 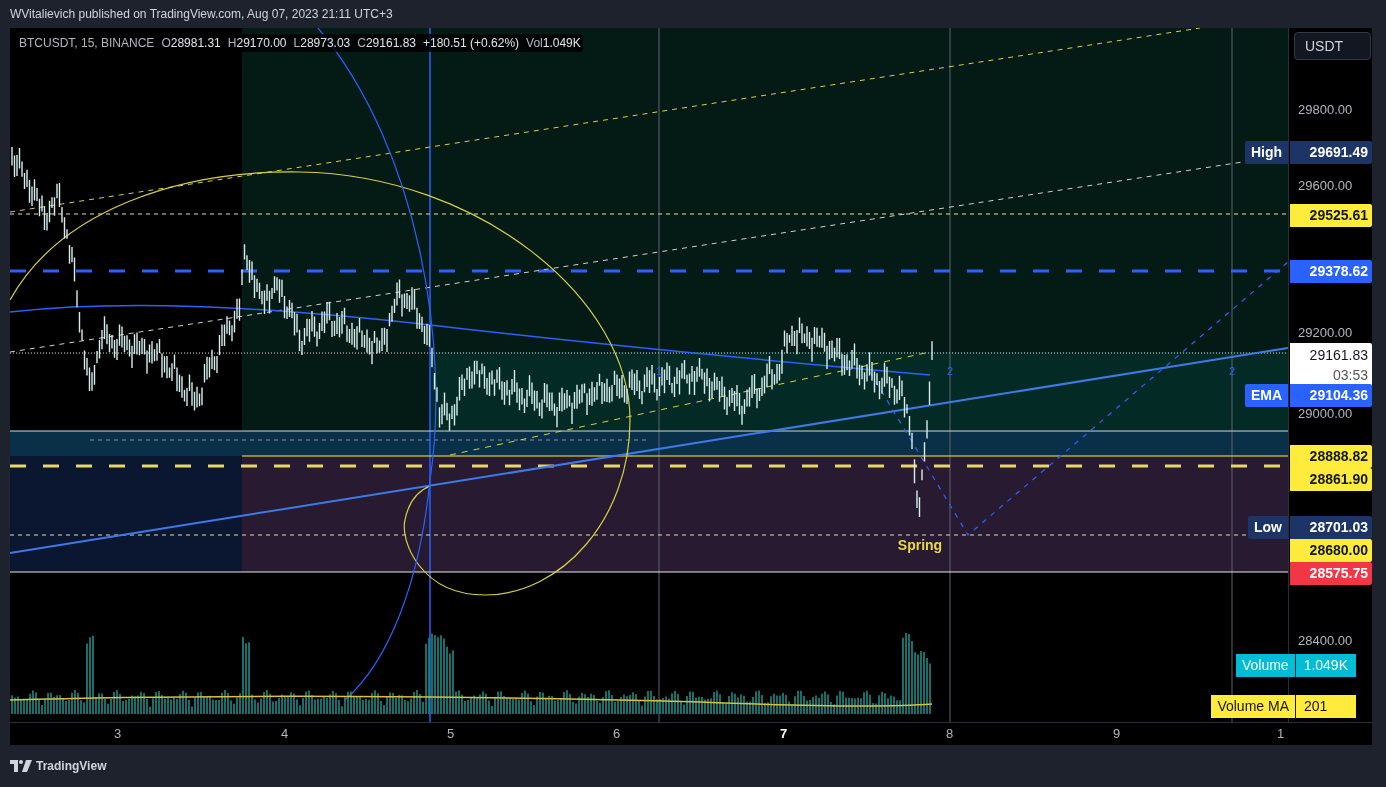 I want to click on price-tag: 28701.03, so click(x=1331, y=527).